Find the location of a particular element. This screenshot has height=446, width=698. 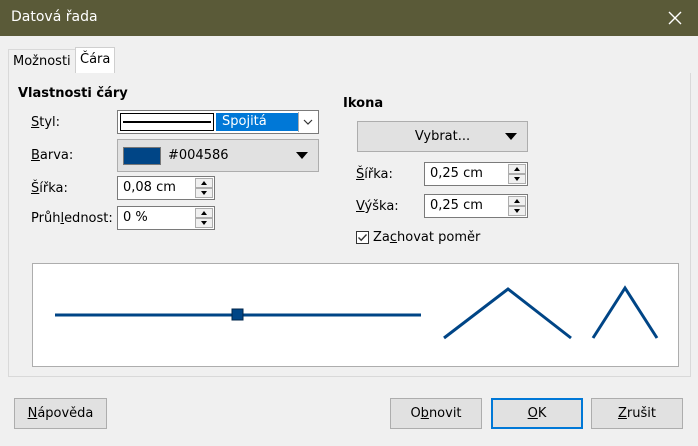

line-properties-heading: Vlastnosti čáry is located at coordinates (73, 93).